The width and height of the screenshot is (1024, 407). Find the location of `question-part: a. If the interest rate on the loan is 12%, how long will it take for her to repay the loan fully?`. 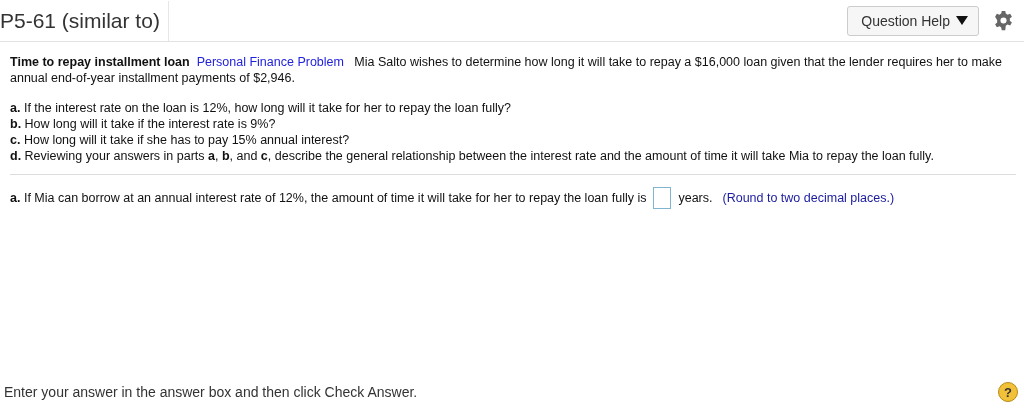

question-part: a. If the interest rate on the loan is 12%, how long will it take for her to repay the loan fully? is located at coordinates (261, 108).